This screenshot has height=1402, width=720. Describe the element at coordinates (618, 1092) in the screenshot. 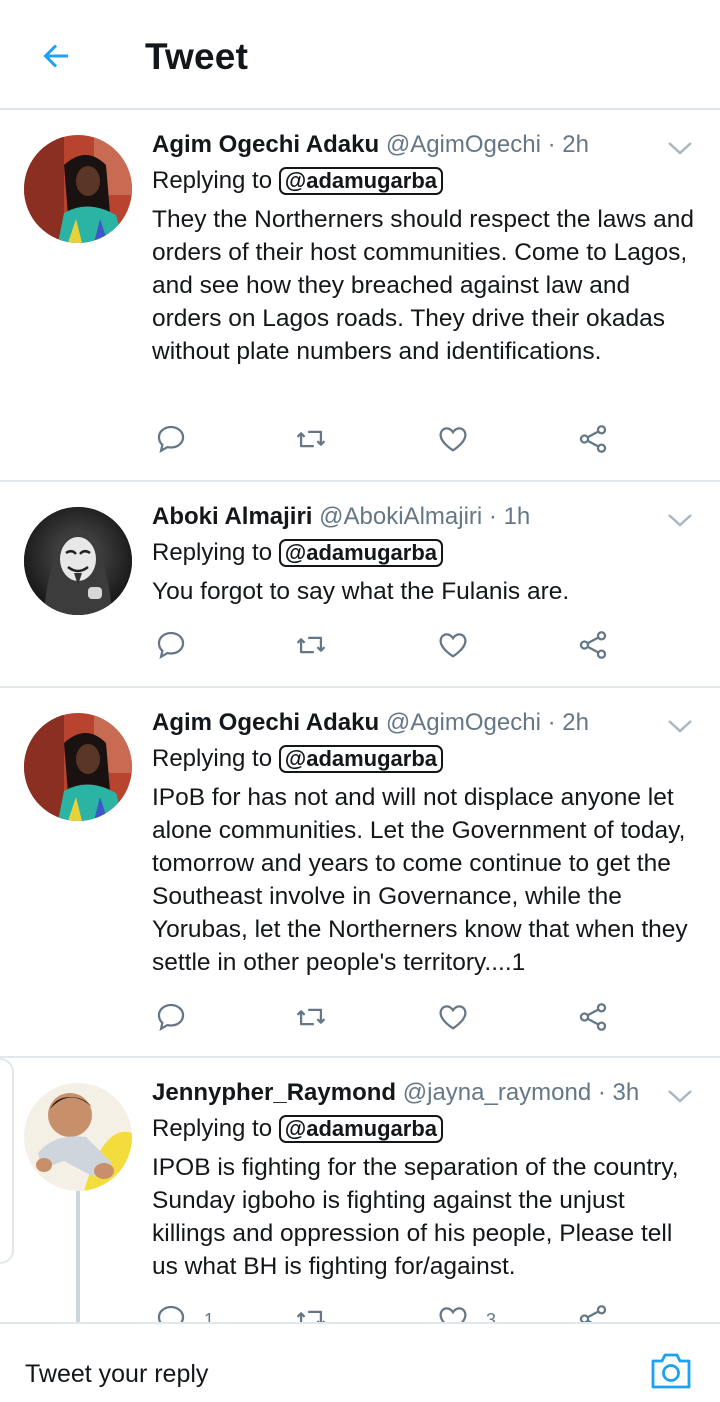

I see `timestamp: · 3h` at that location.